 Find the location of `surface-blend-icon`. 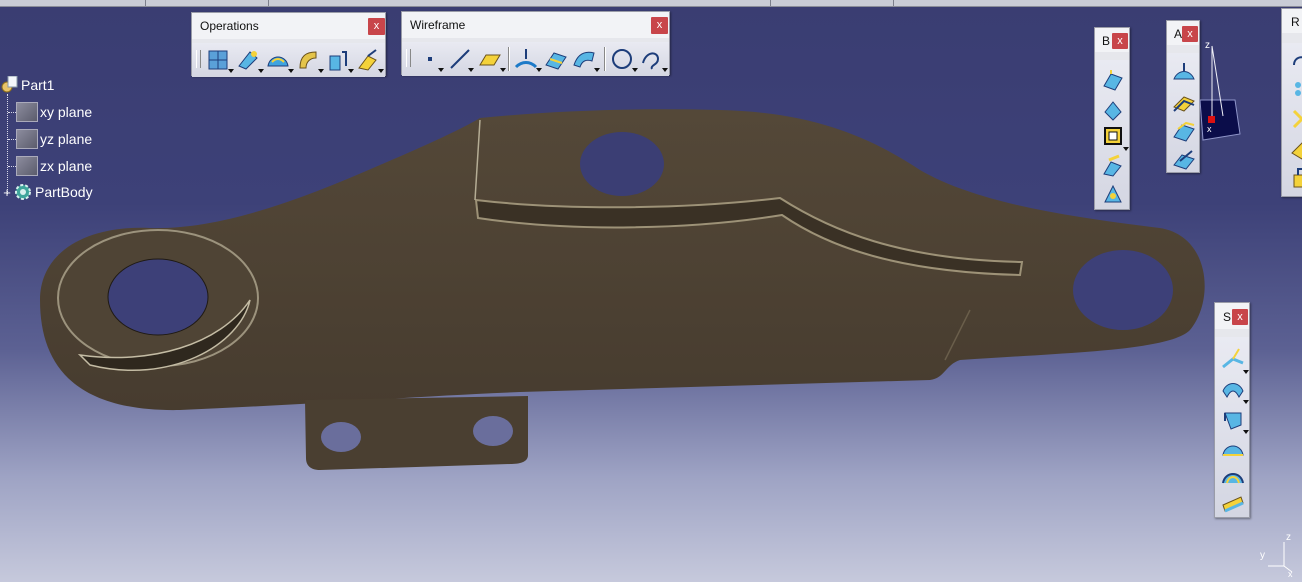

surface-blend-icon is located at coordinates (1233, 477).